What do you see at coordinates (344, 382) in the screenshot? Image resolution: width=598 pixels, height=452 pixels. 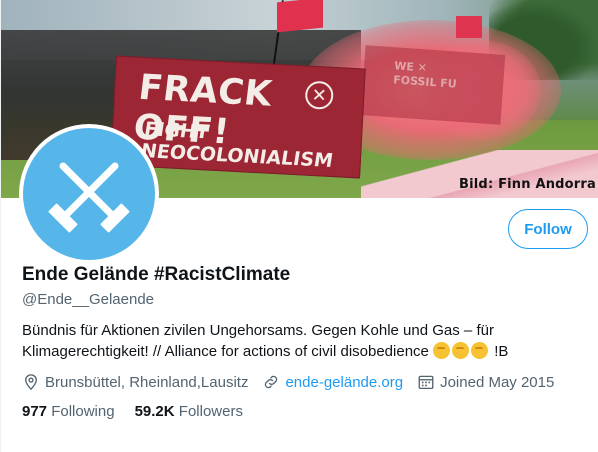 I see `profile-website-link: ende-gelände.org` at bounding box center [344, 382].